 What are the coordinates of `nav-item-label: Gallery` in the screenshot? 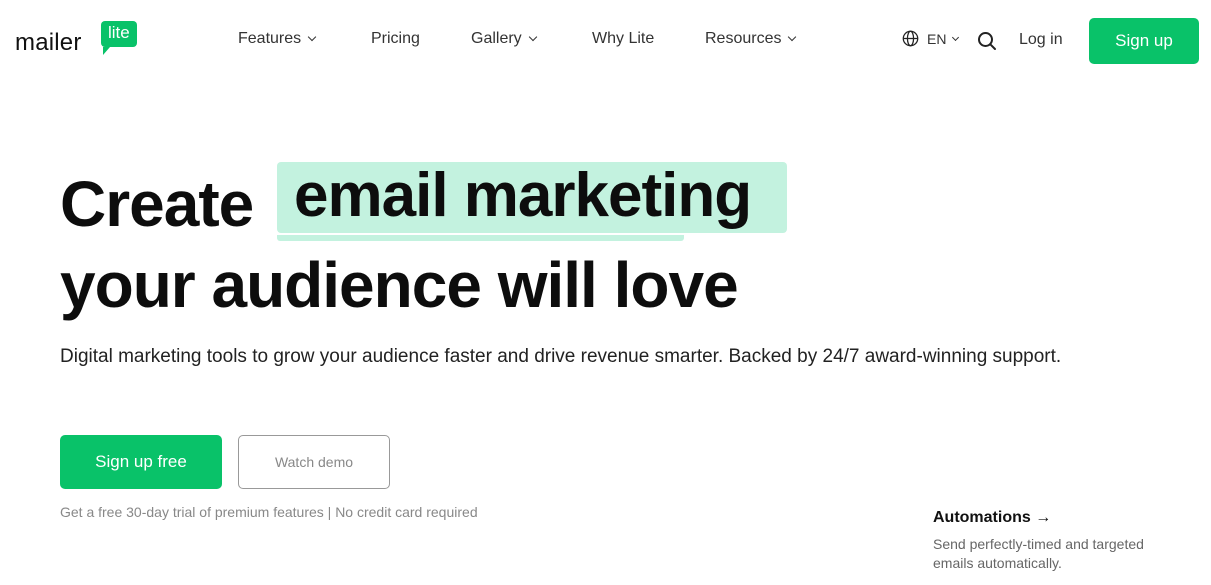 It's located at (496, 38).